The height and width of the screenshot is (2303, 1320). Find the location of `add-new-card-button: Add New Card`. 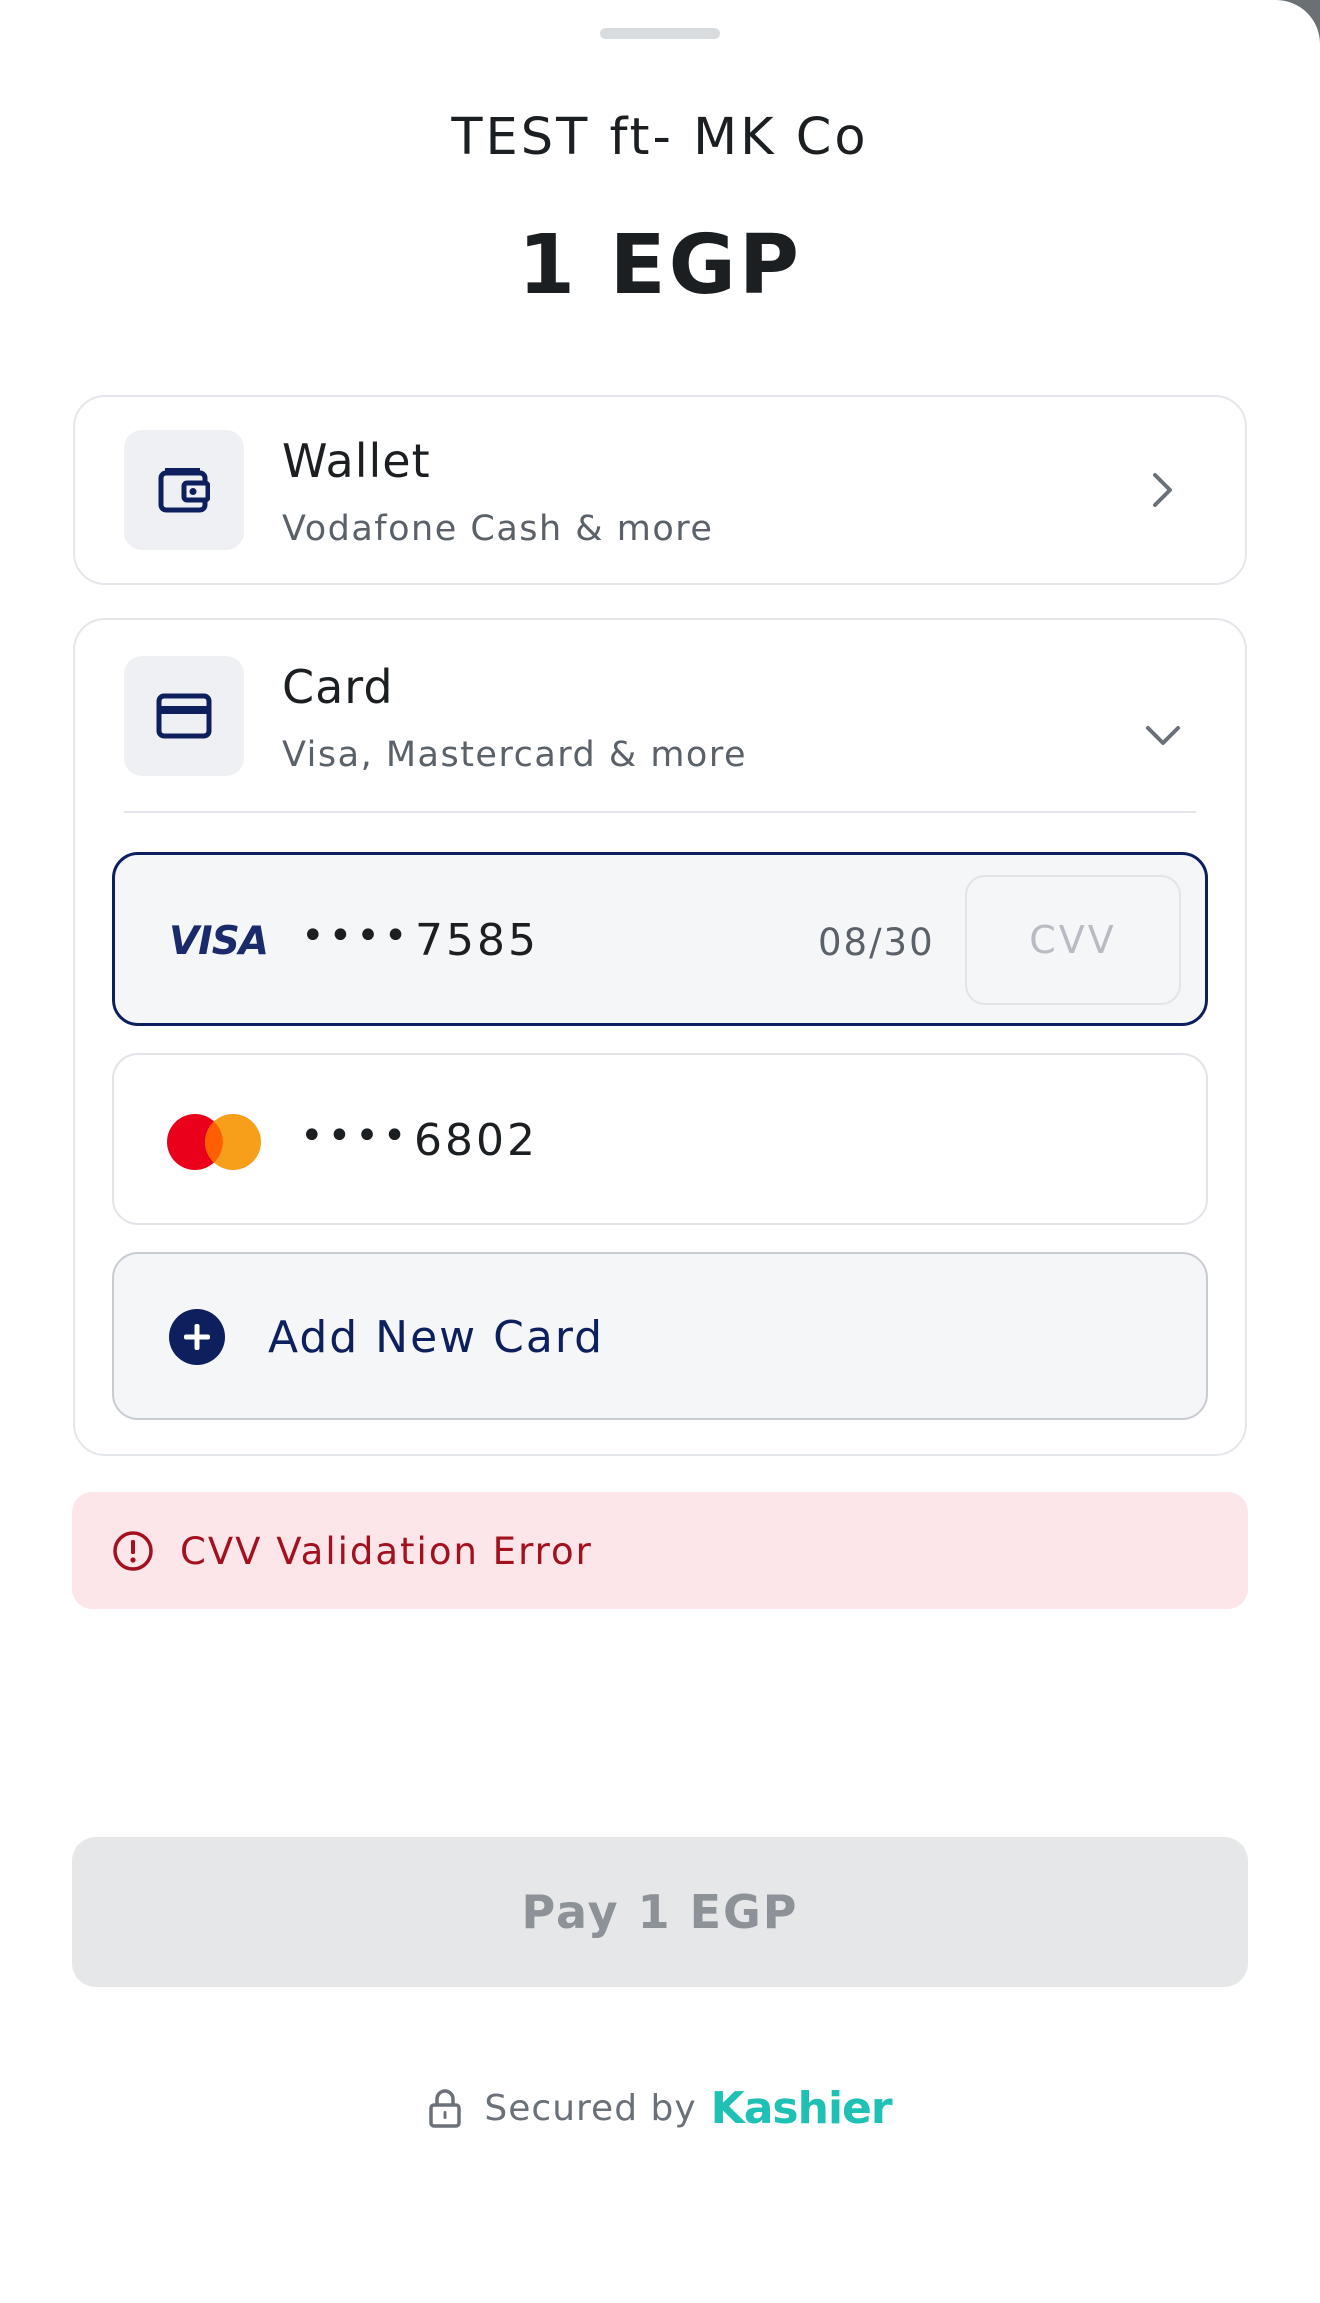

add-new-card-button: Add New Card is located at coordinates (660, 1336).